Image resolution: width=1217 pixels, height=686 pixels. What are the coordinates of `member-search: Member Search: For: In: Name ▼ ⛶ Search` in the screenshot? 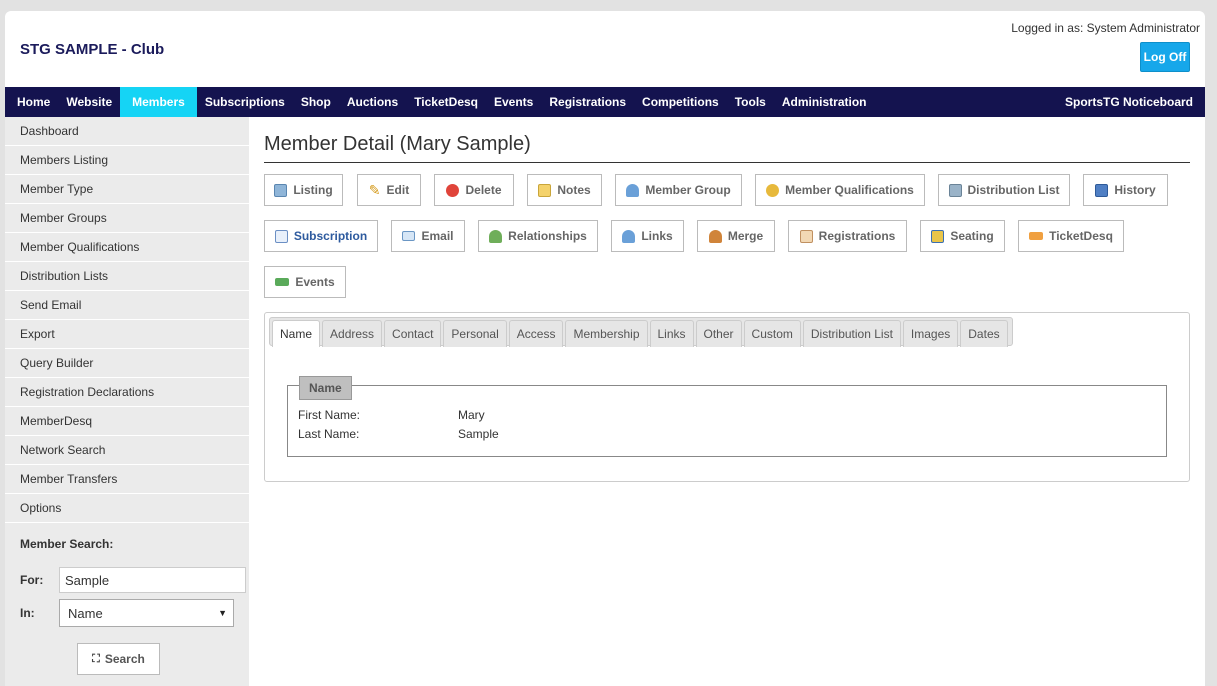 It's located at (127, 599).